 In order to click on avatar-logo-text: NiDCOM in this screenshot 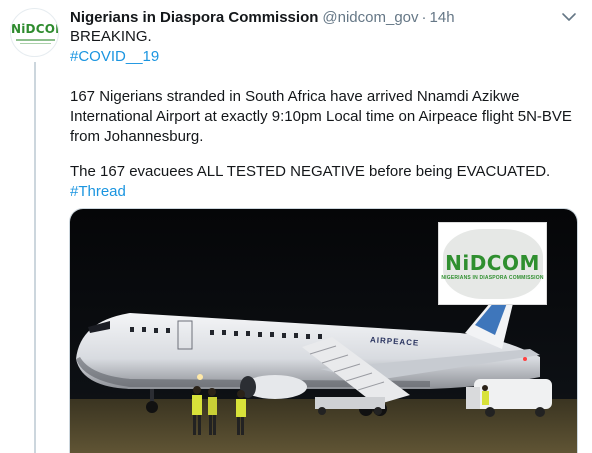, I will do `click(34, 29)`.